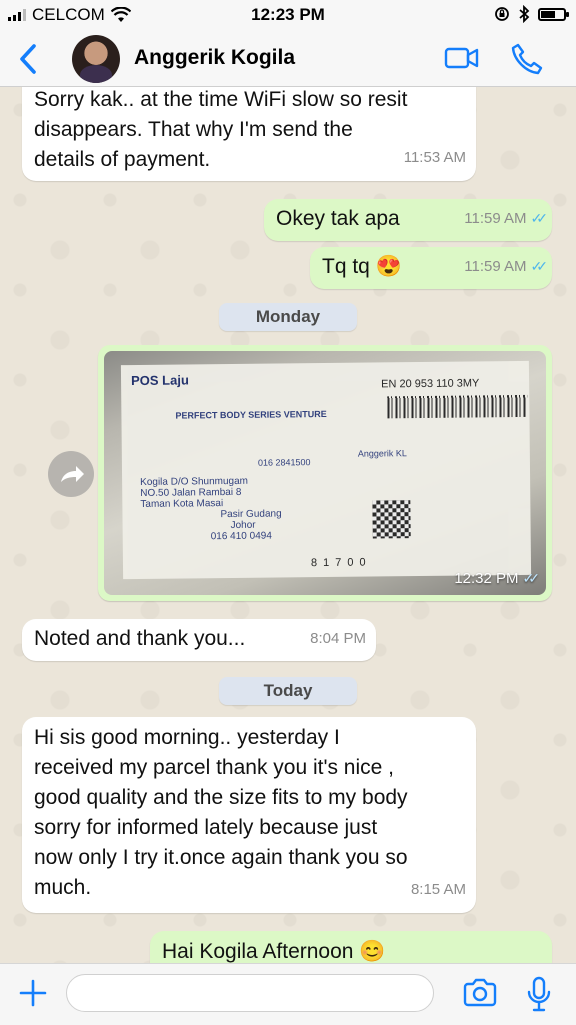  I want to click on clock: 12:23 PM, so click(288, 14).